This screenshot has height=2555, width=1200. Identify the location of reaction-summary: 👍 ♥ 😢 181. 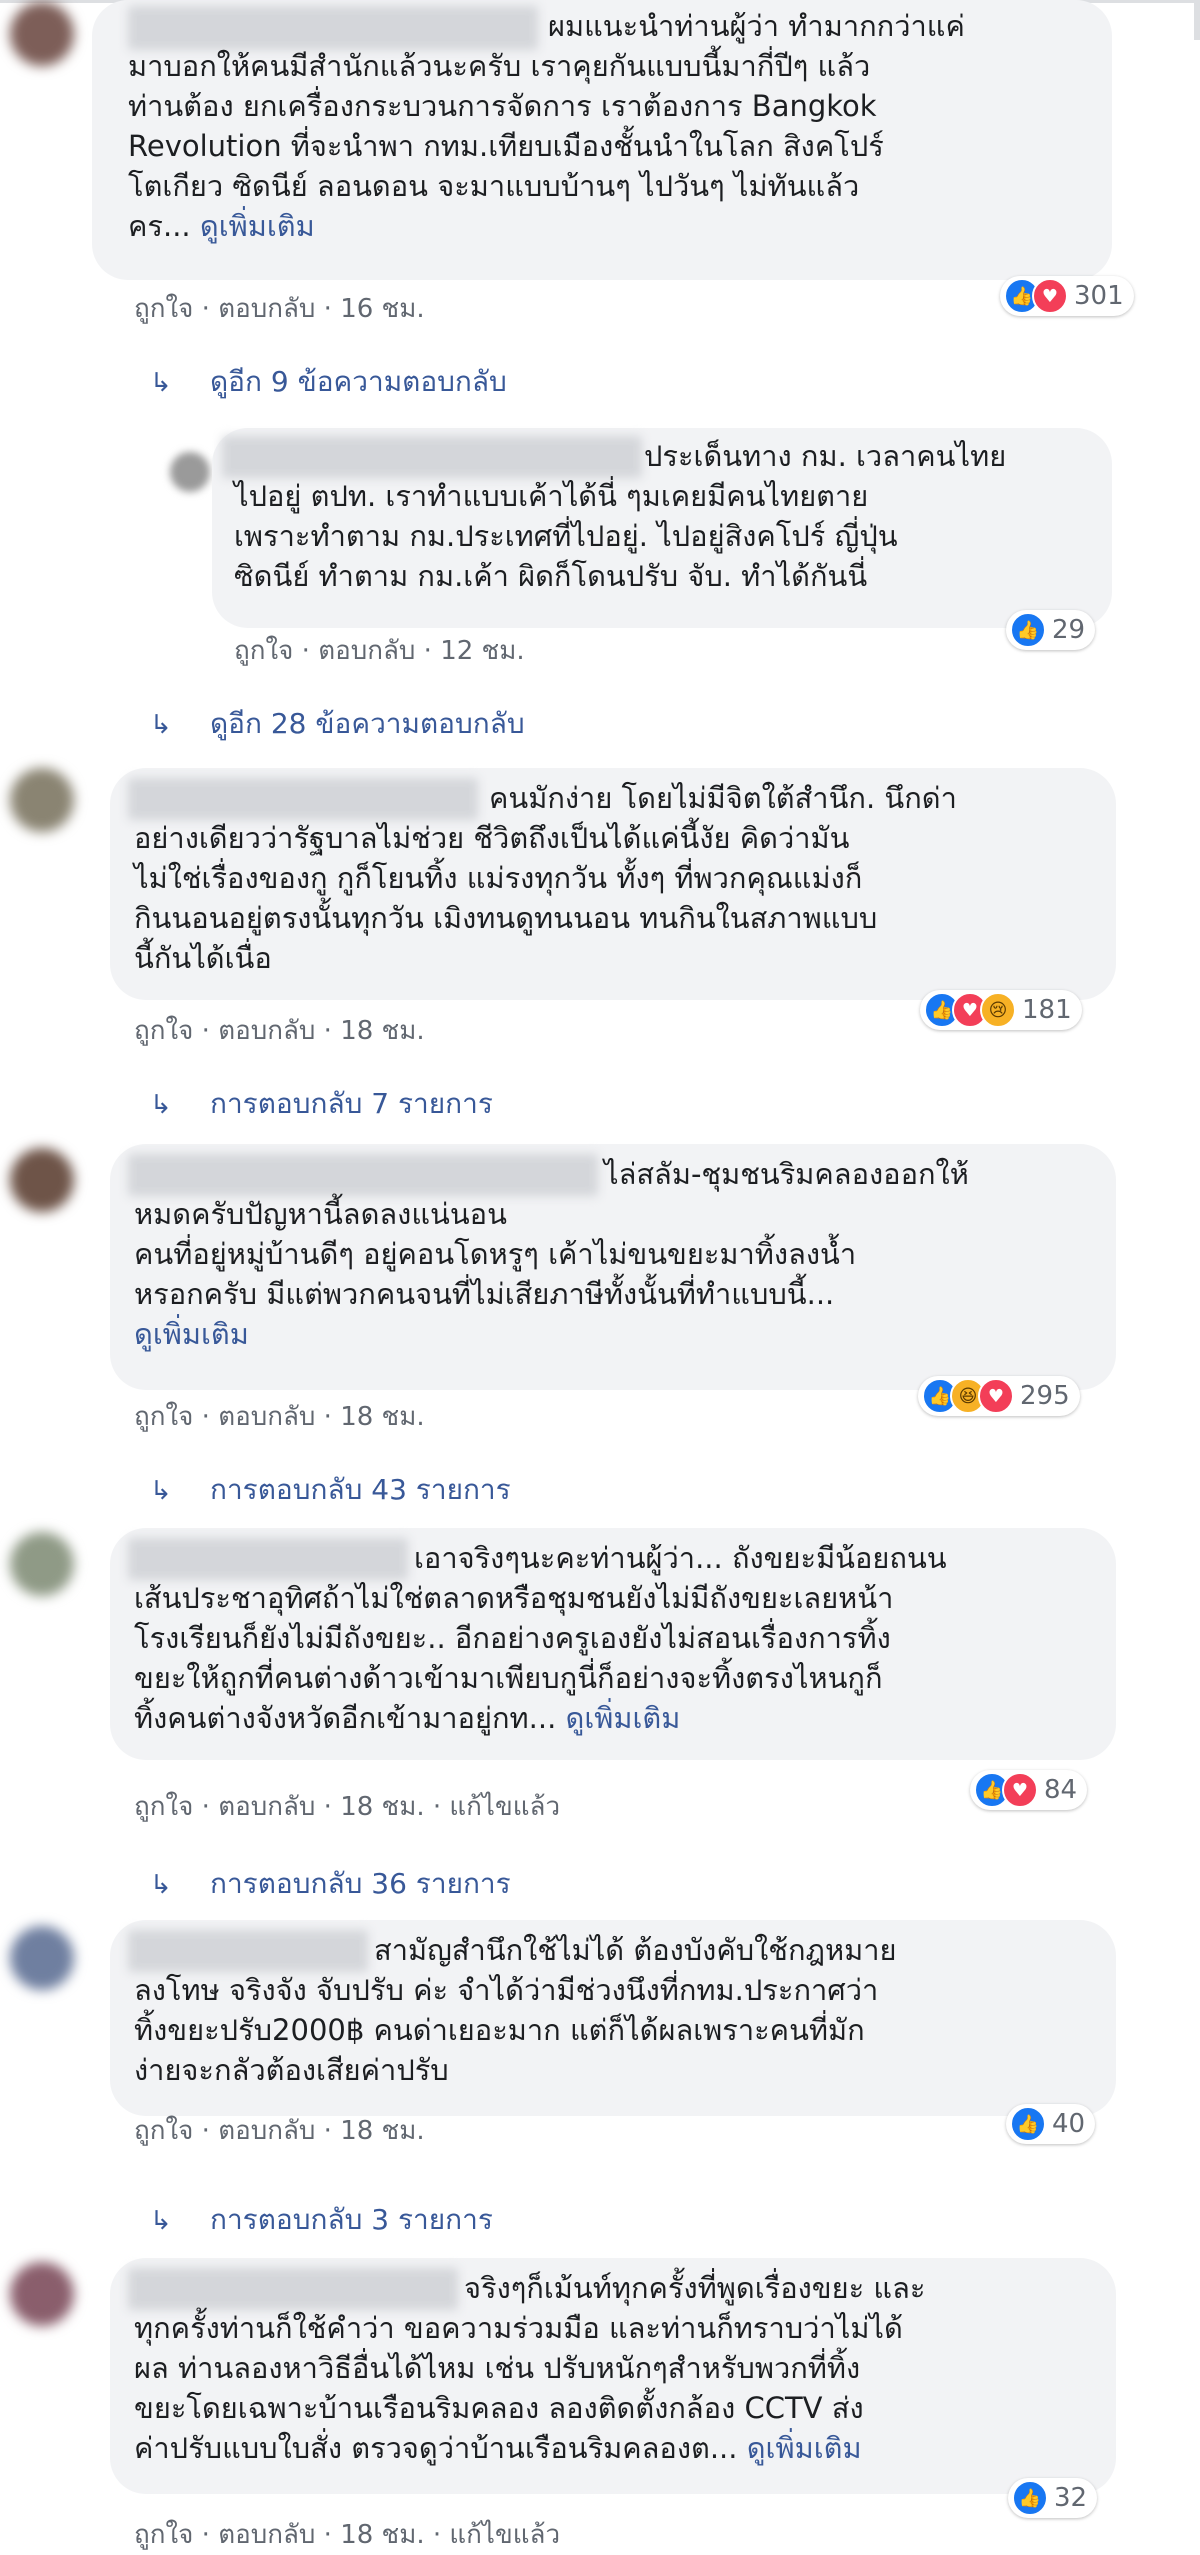
(1001, 1010).